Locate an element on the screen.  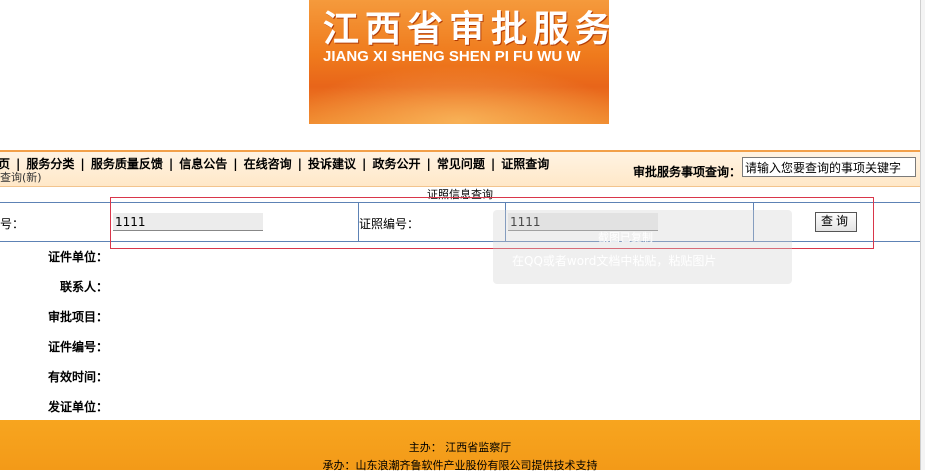
nav-item-license-query: 证照查询 is located at coordinates (525, 163).